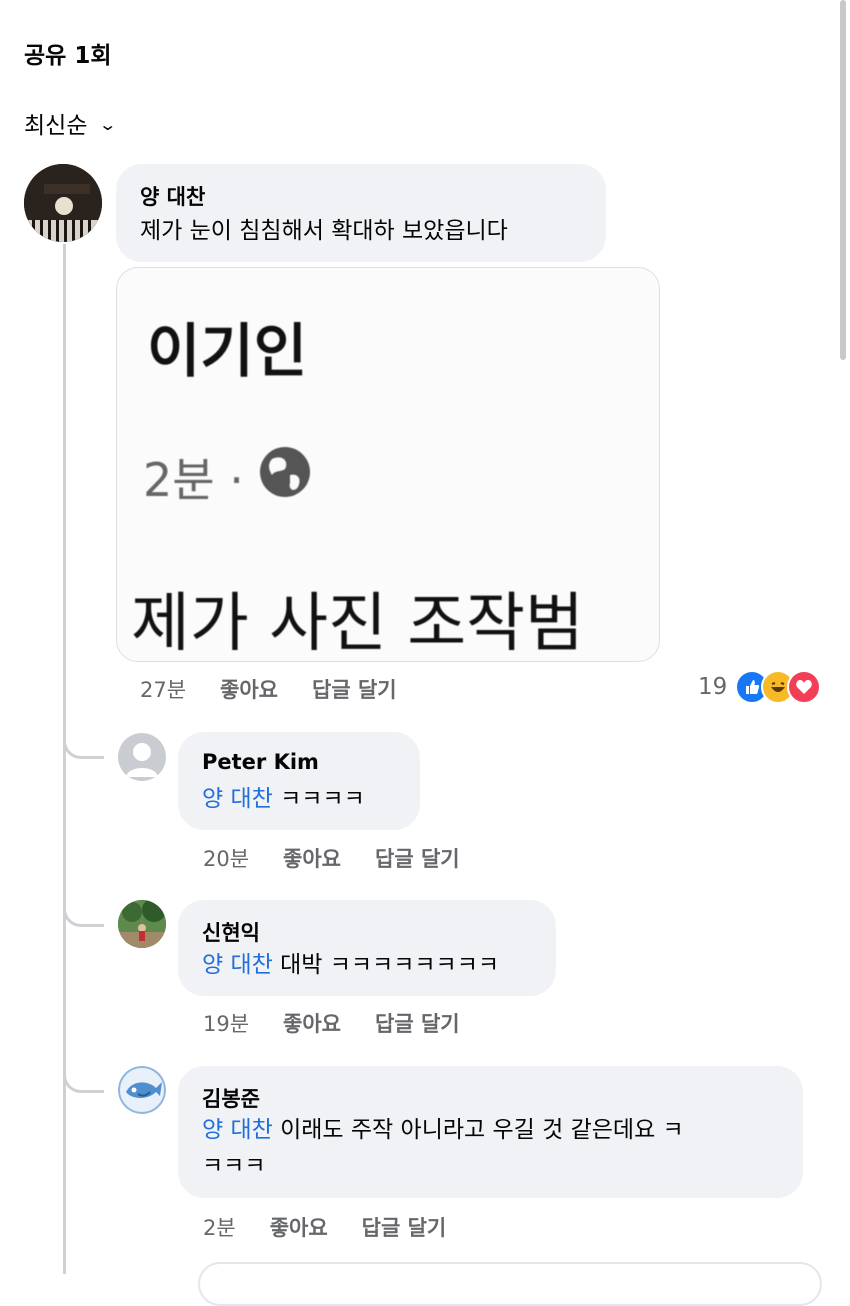 Image resolution: width=850 pixels, height=1306 pixels. I want to click on reply-bubble: Peter Kim 양 대찬 ㅋㅋㅋㅋ, so click(299, 781).